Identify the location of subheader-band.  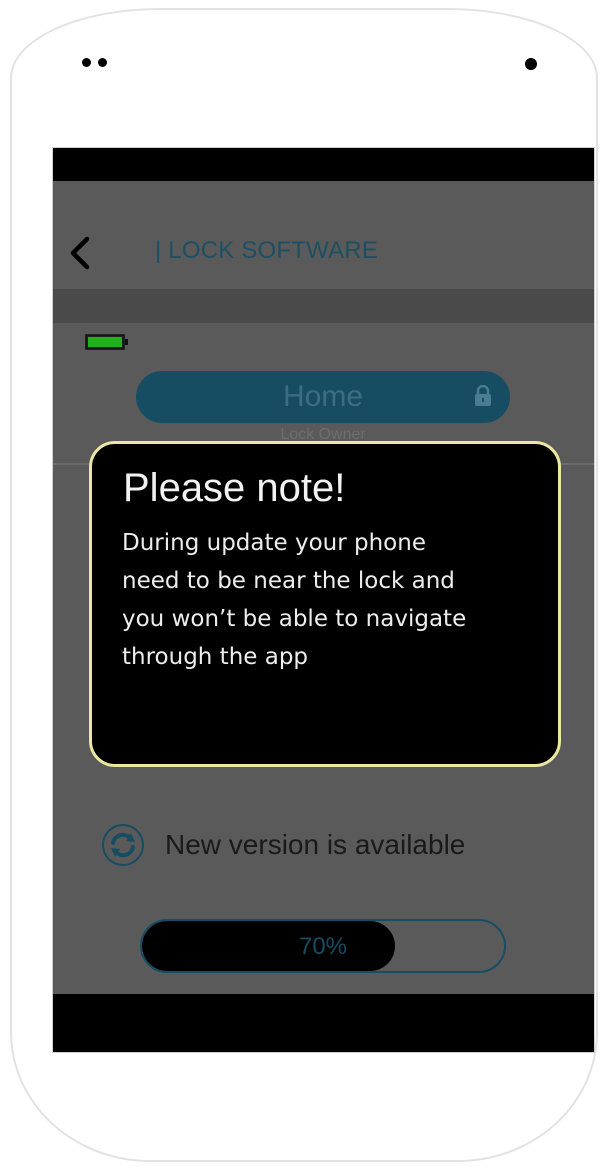
(323, 306).